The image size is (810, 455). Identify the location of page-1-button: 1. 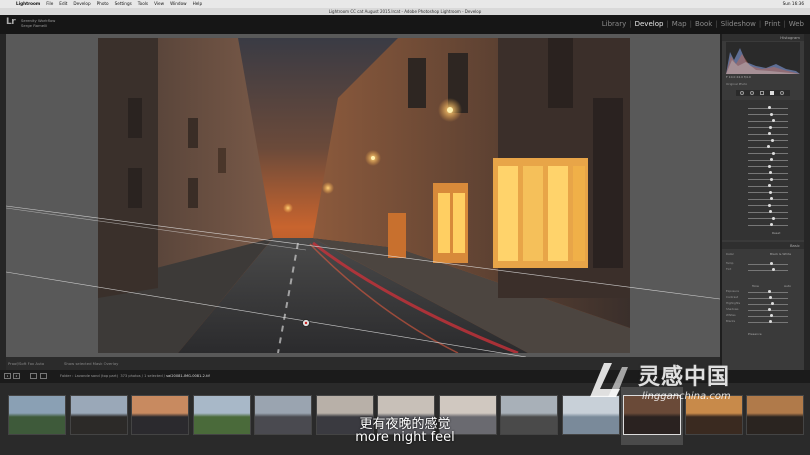
(7, 376).